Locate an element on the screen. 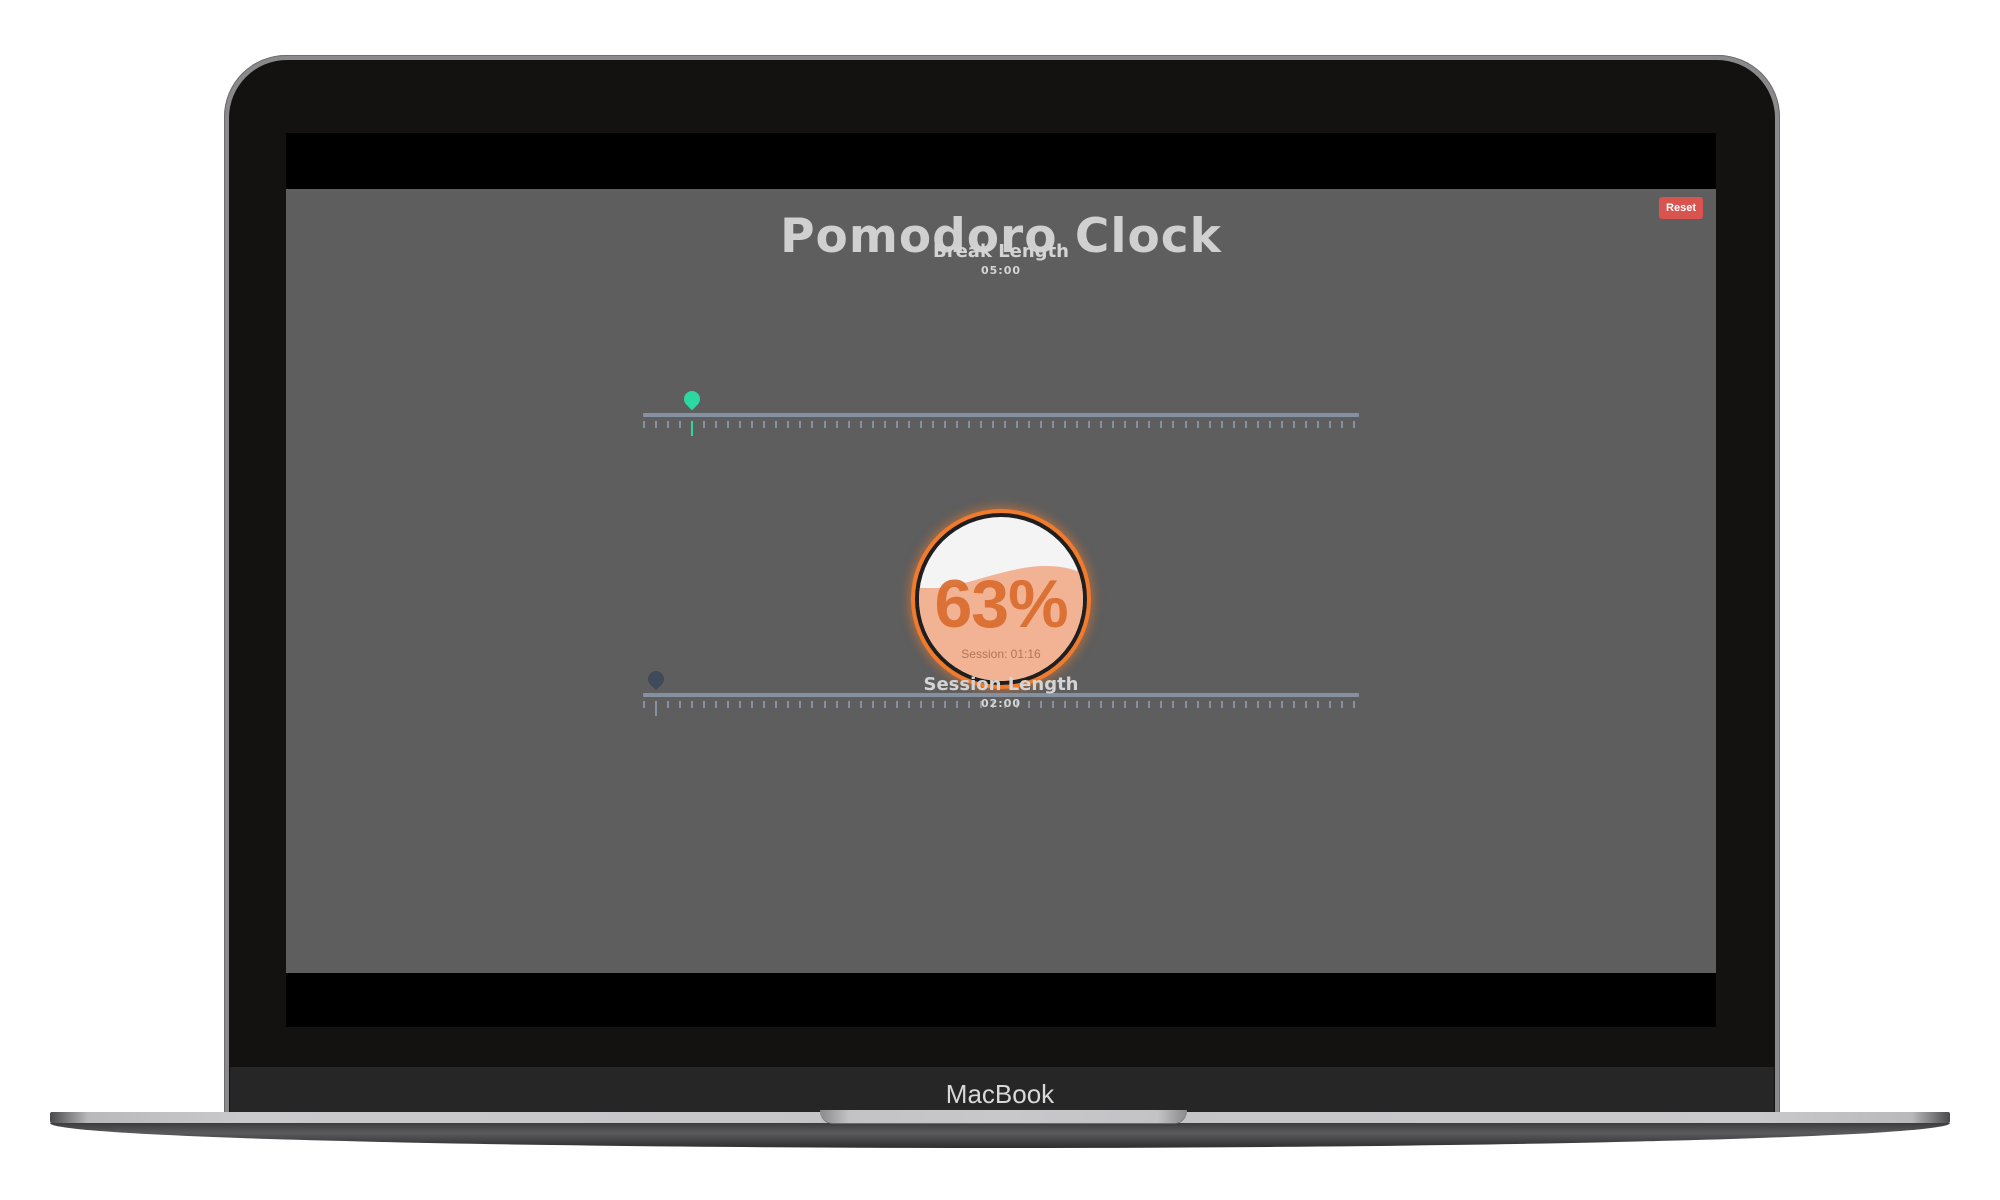 Image resolution: width=2000 pixels, height=1200 pixels. session-length-value: 02:00 is located at coordinates (1000, 703).